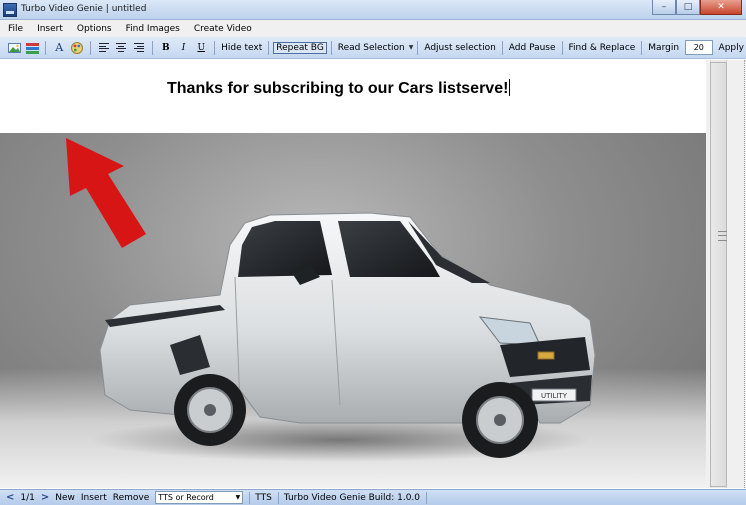 The height and width of the screenshot is (505, 746). Describe the element at coordinates (510, 87) in the screenshot. I see `text-caret` at that location.